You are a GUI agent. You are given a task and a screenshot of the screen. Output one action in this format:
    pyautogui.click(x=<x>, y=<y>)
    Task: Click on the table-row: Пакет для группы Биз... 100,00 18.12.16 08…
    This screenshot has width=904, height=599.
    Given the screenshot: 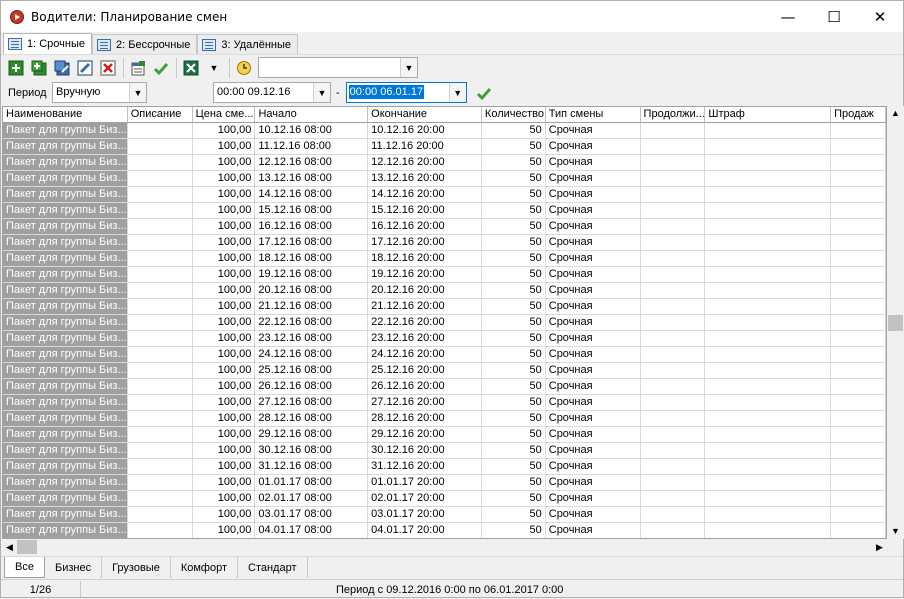 What is the action you would take?
    pyautogui.click(x=444, y=259)
    